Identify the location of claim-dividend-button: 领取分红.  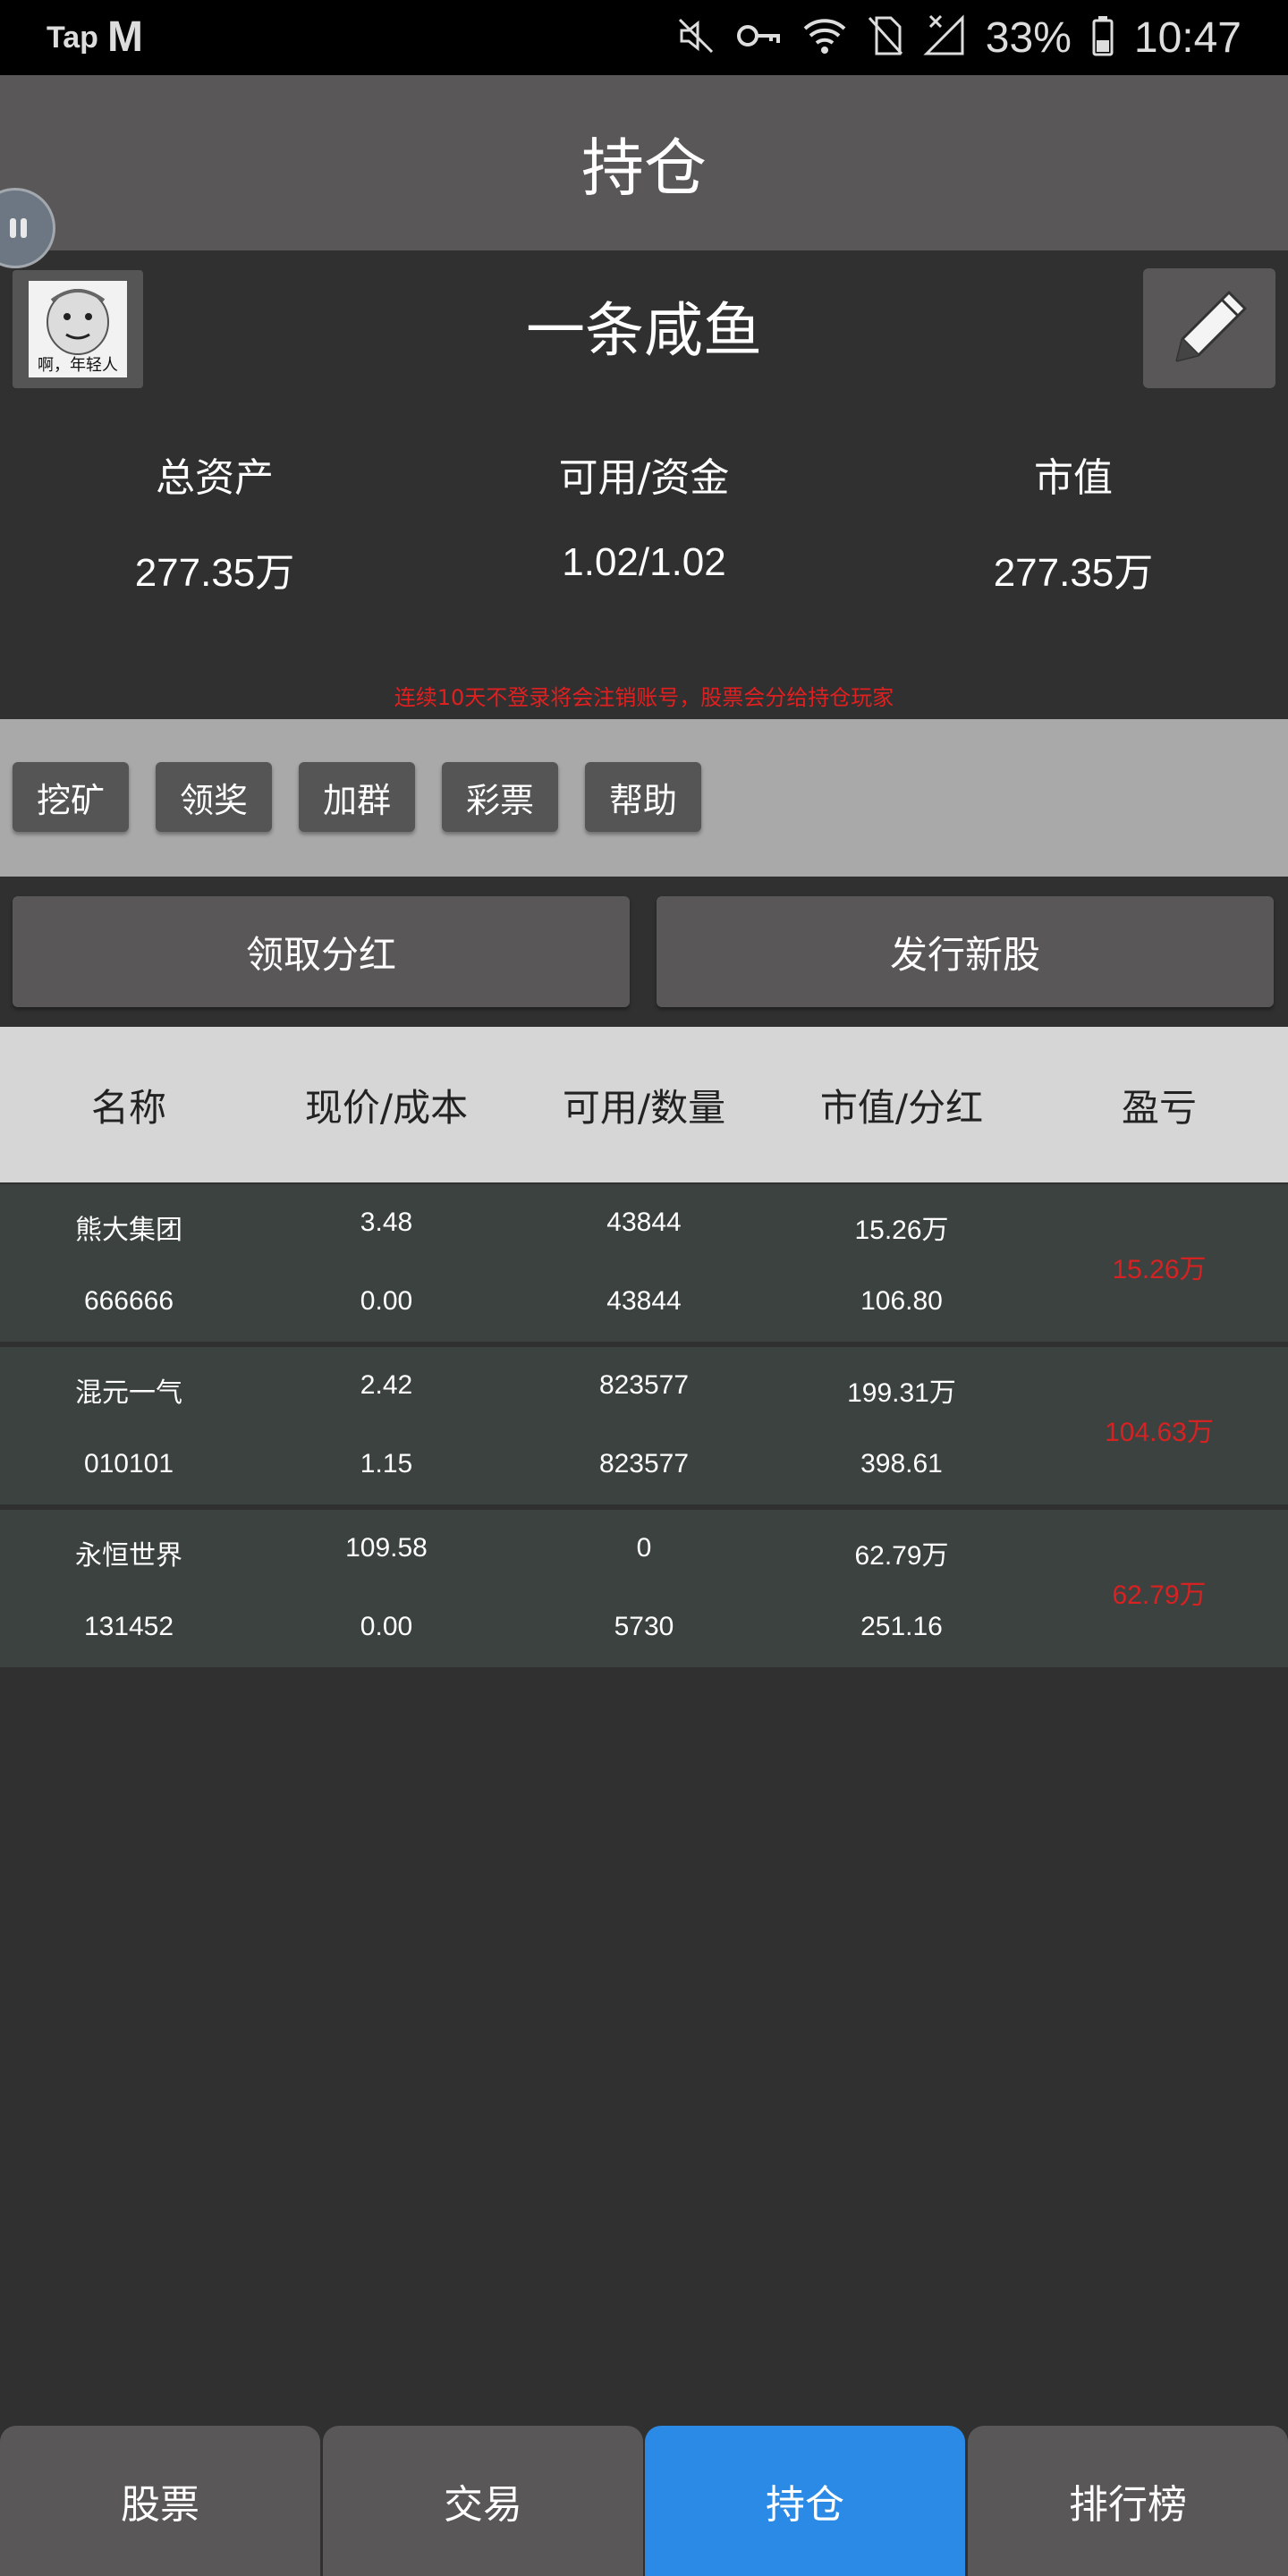
(321, 951).